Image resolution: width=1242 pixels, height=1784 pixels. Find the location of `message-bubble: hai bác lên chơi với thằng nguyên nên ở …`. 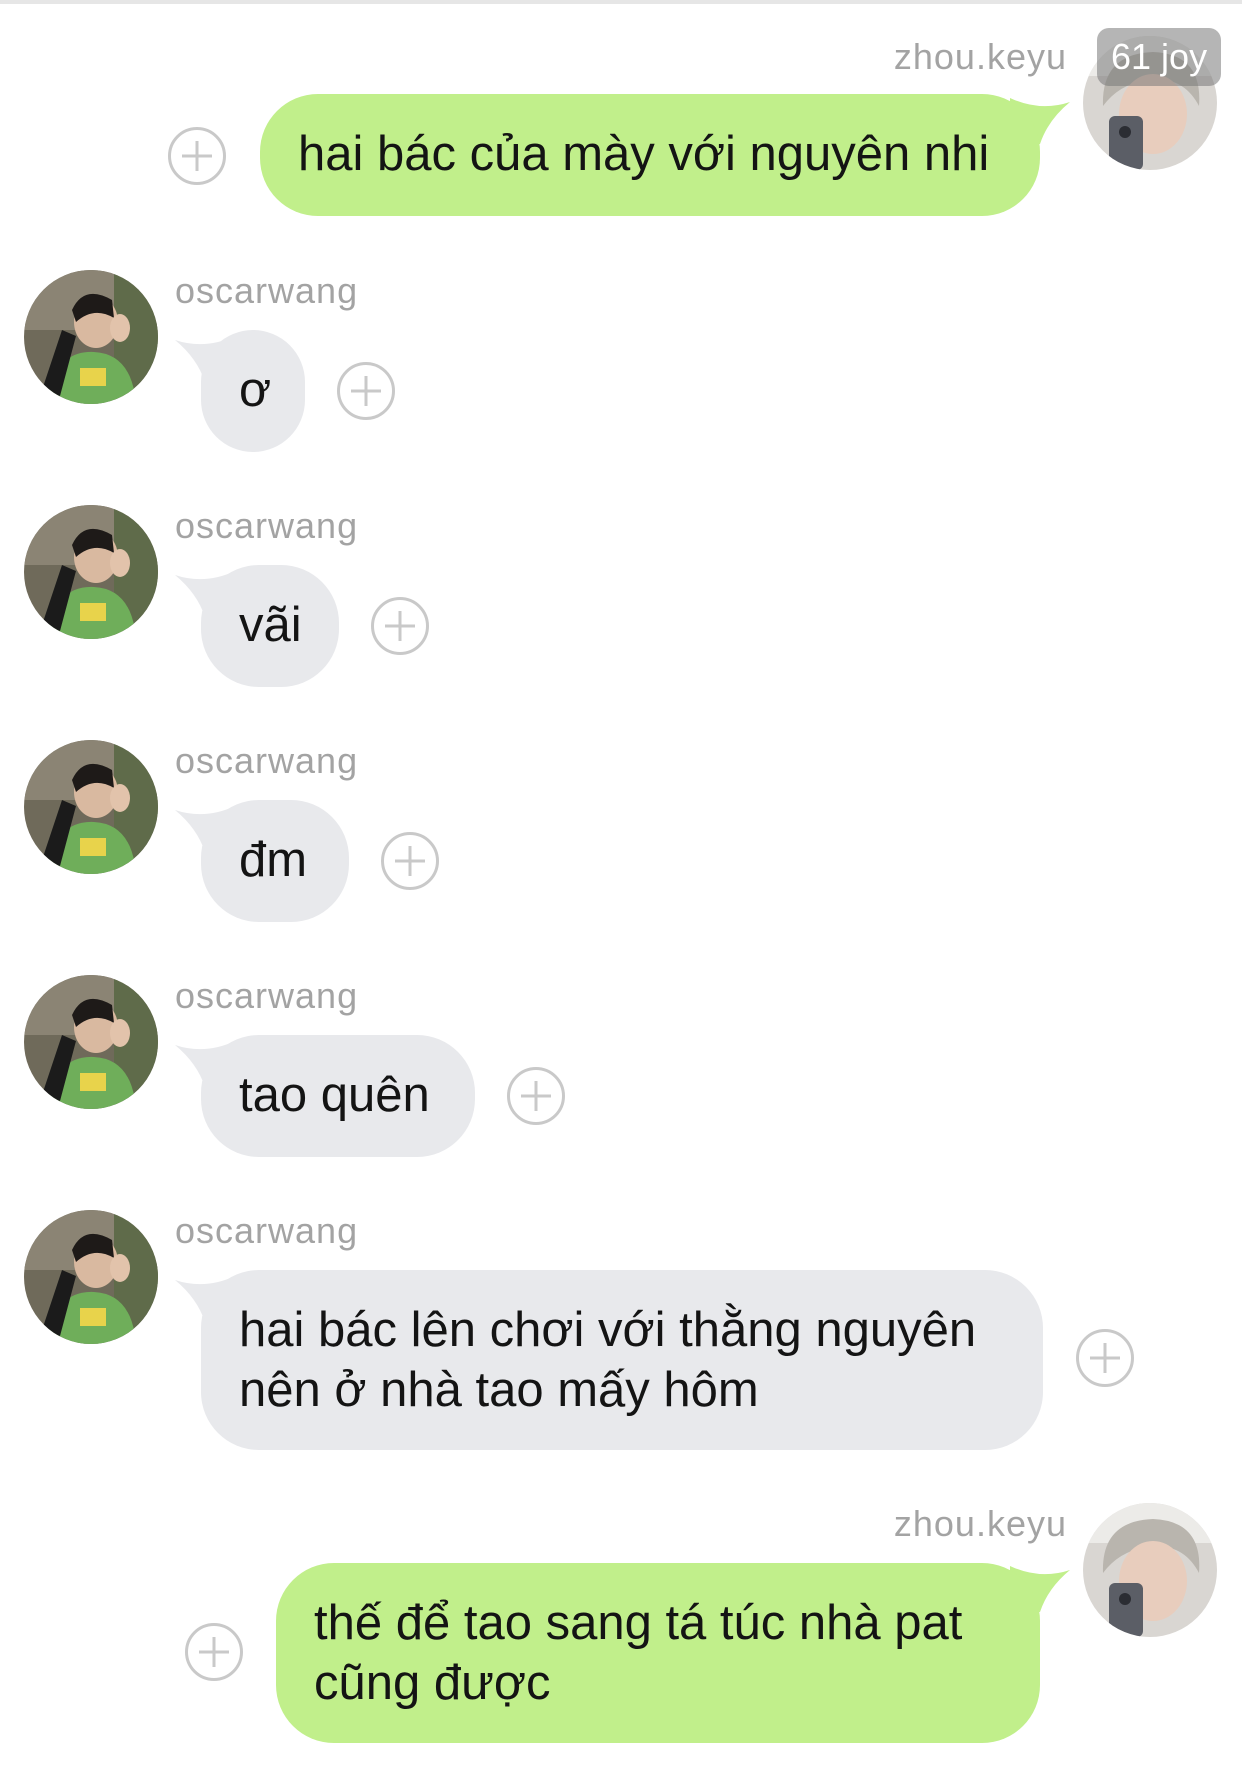

message-bubble: hai bác lên chơi với thằng nguyên nên ở … is located at coordinates (622, 1360).